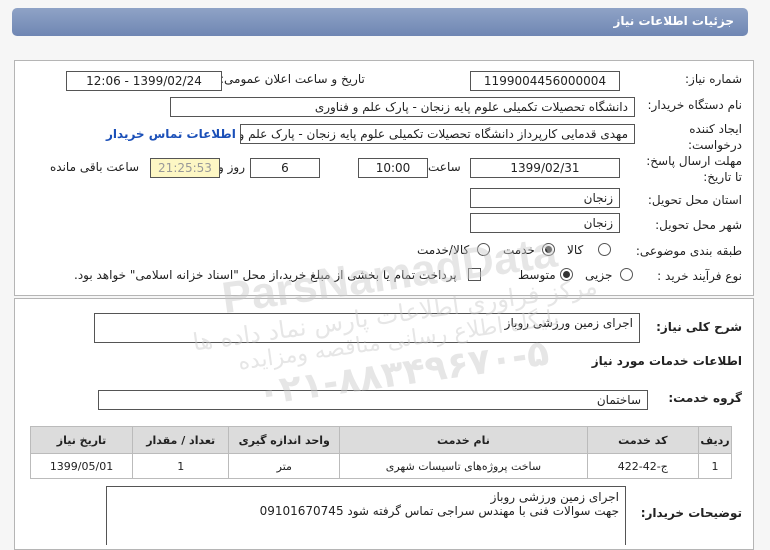 The image size is (770, 550). Describe the element at coordinates (474, 274) in the screenshot. I see `treasury-payment-checkbox` at that location.